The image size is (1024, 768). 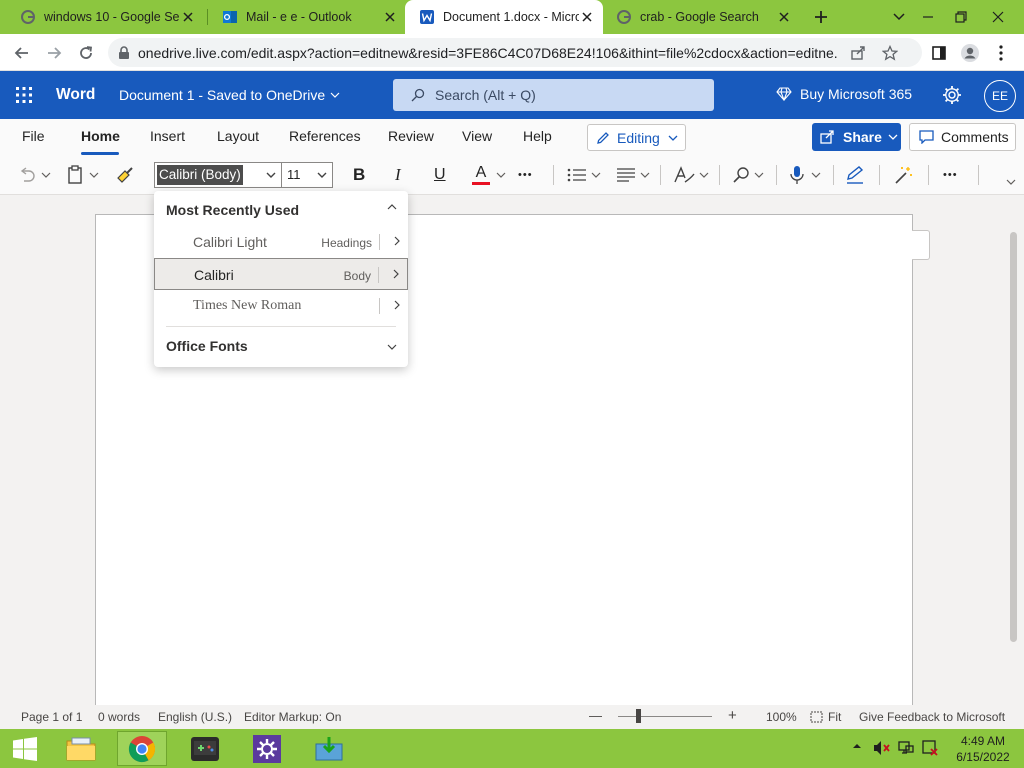 I want to click on zoom-level: 100%, so click(x=781, y=717).